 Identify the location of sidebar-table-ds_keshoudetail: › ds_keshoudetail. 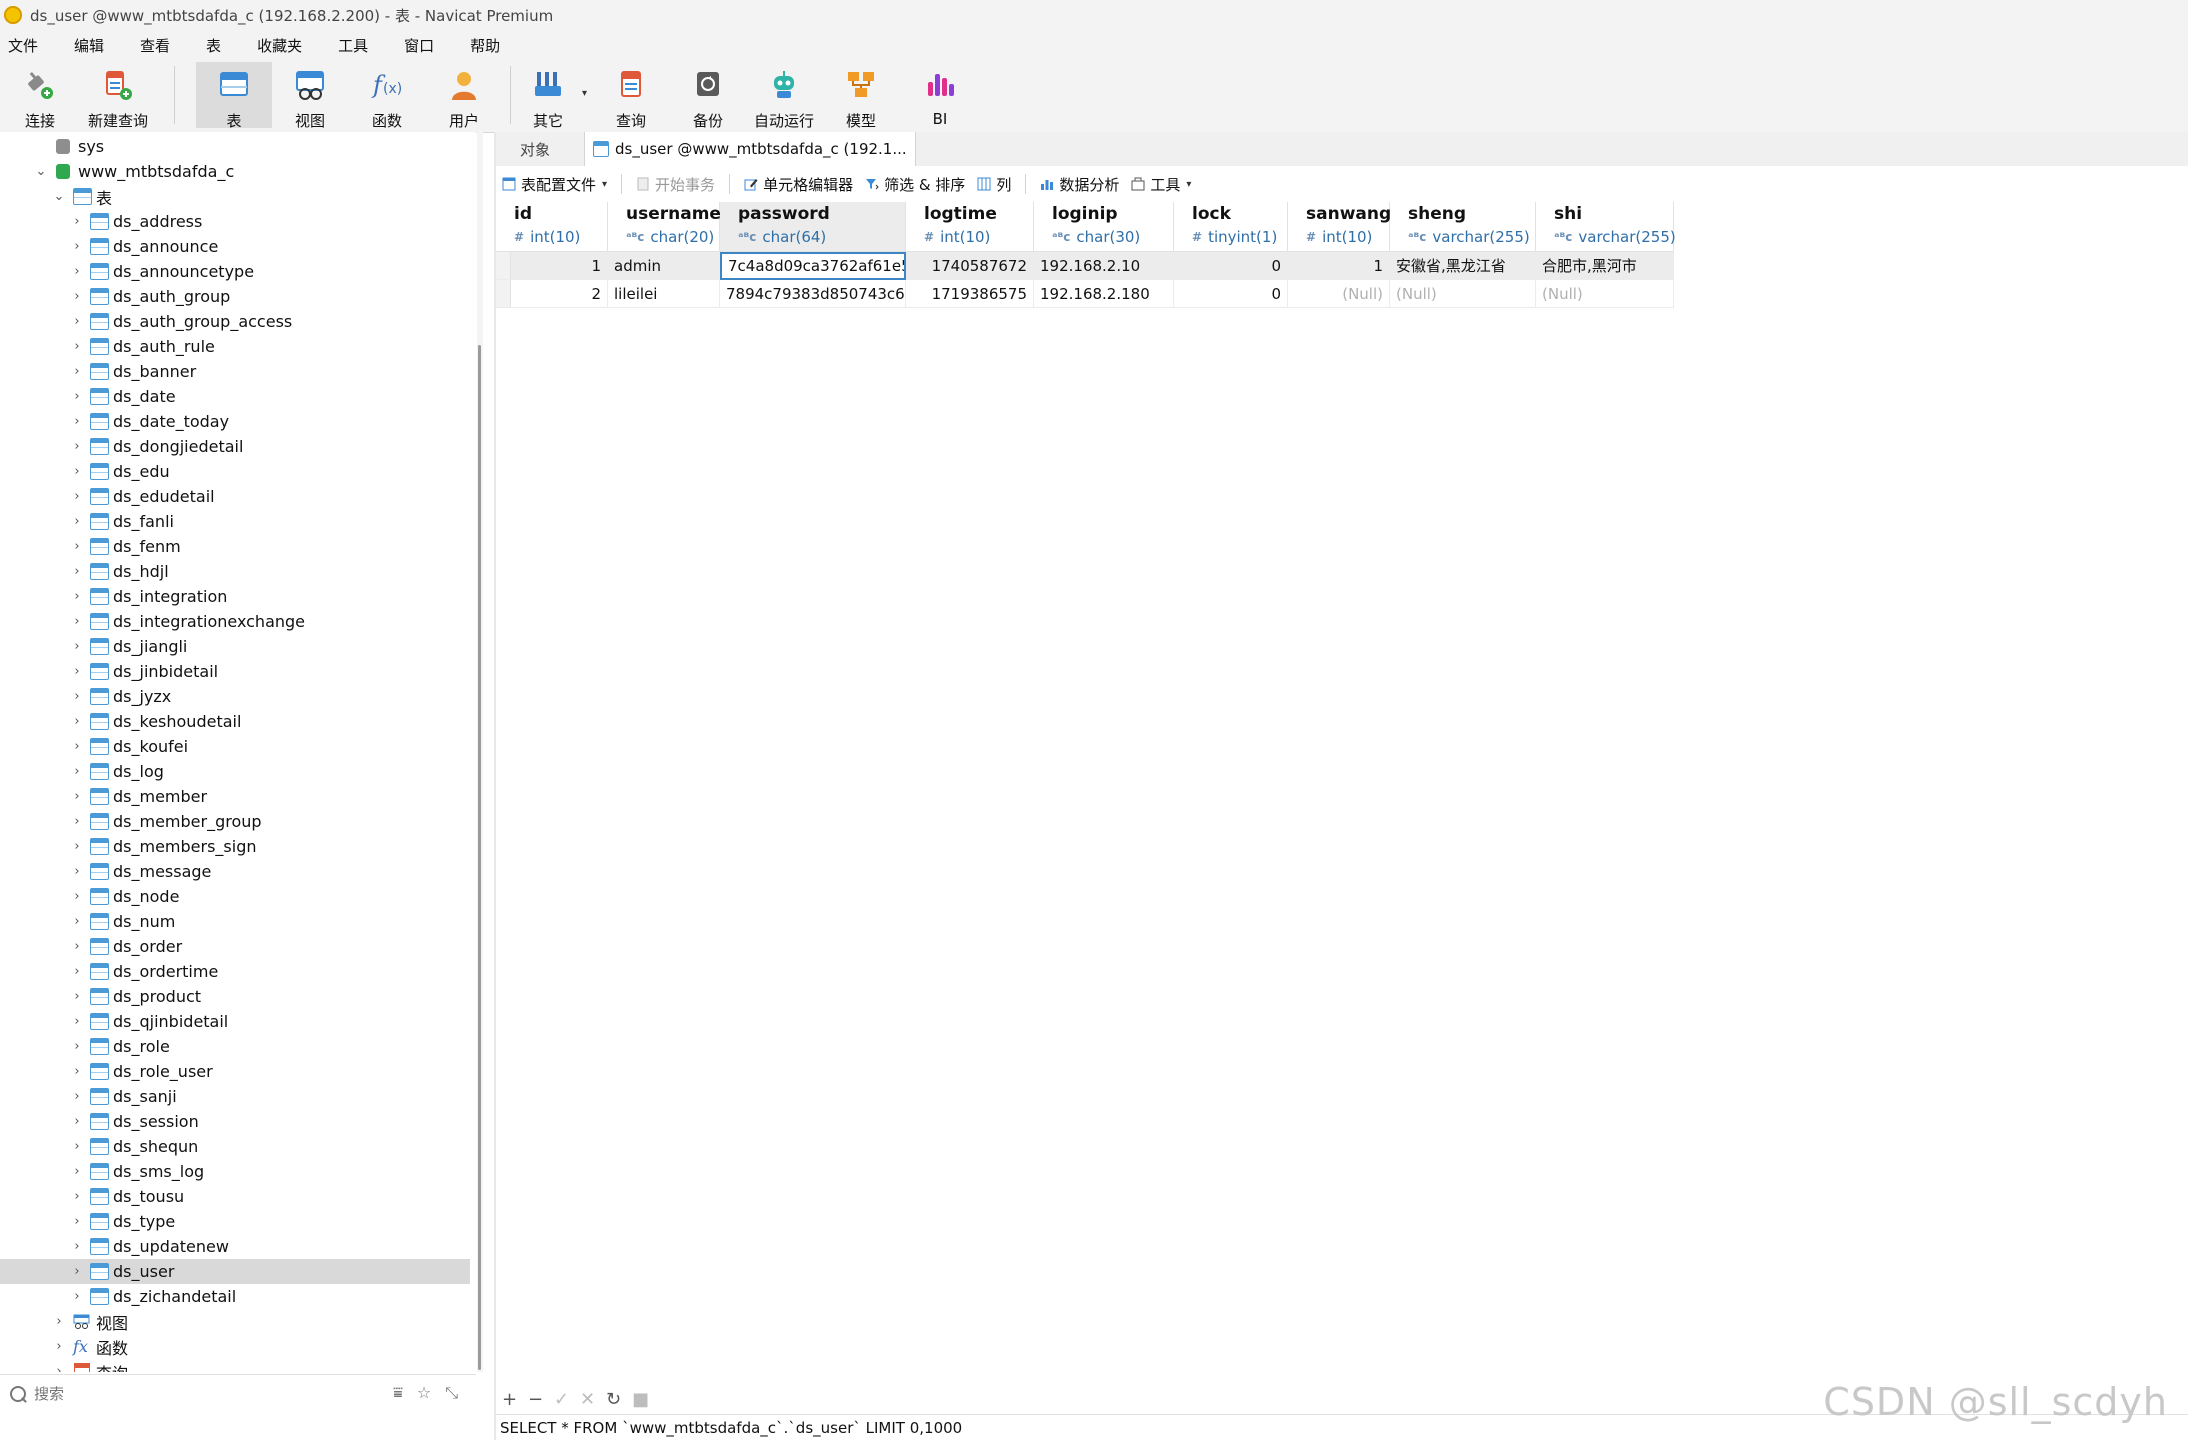
(235, 721).